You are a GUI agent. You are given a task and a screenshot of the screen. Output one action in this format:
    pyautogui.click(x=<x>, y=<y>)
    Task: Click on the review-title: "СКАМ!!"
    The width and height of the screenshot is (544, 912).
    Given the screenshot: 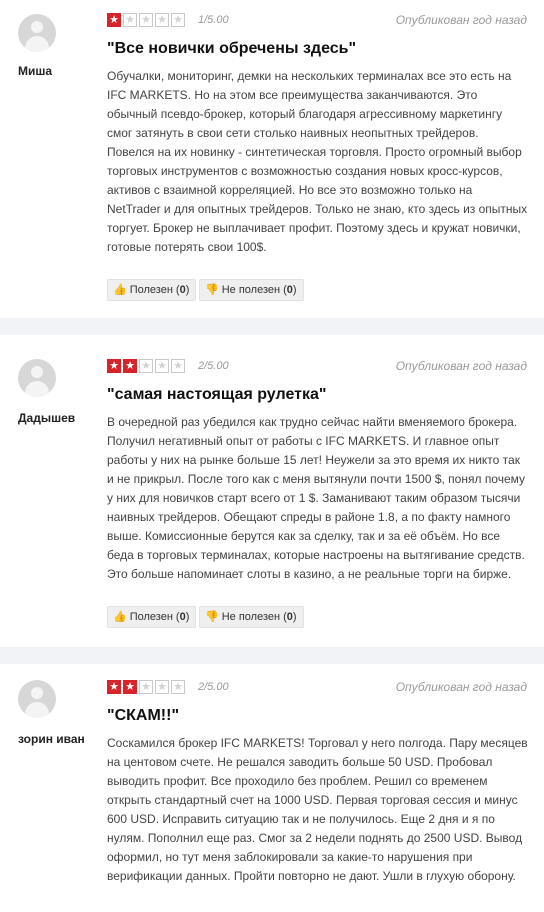 What is the action you would take?
    pyautogui.click(x=143, y=715)
    